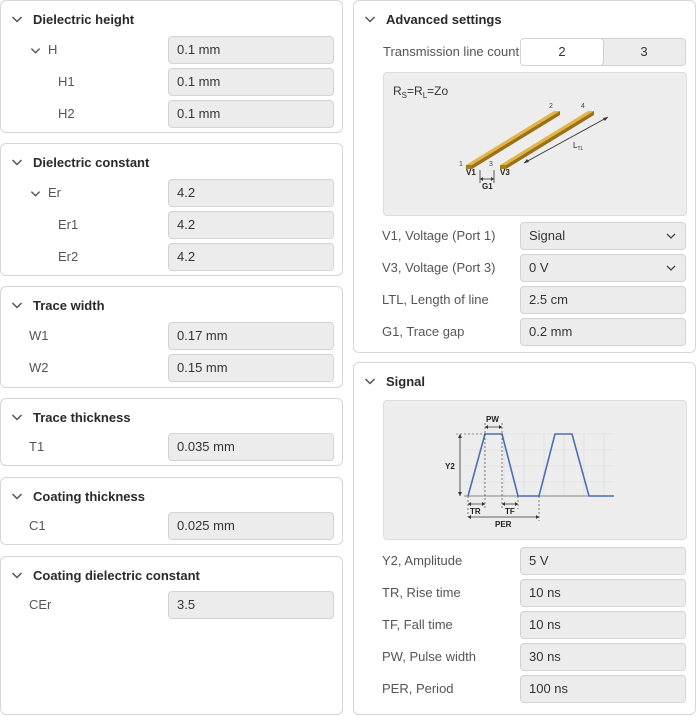 The height and width of the screenshot is (716, 696). I want to click on h-label: H, so click(53, 49).